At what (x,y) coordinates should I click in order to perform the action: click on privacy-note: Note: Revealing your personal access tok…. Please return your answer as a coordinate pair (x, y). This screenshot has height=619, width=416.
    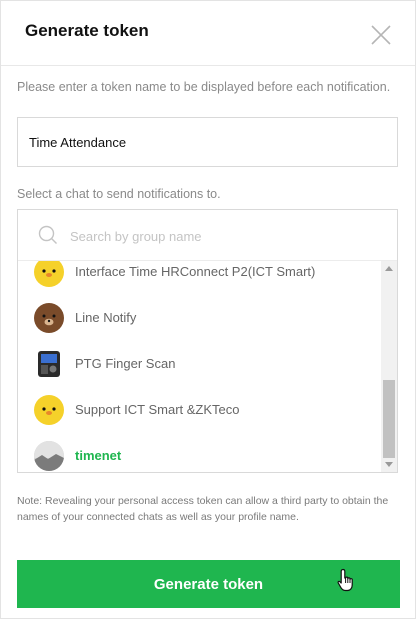
    Looking at the image, I should click on (203, 509).